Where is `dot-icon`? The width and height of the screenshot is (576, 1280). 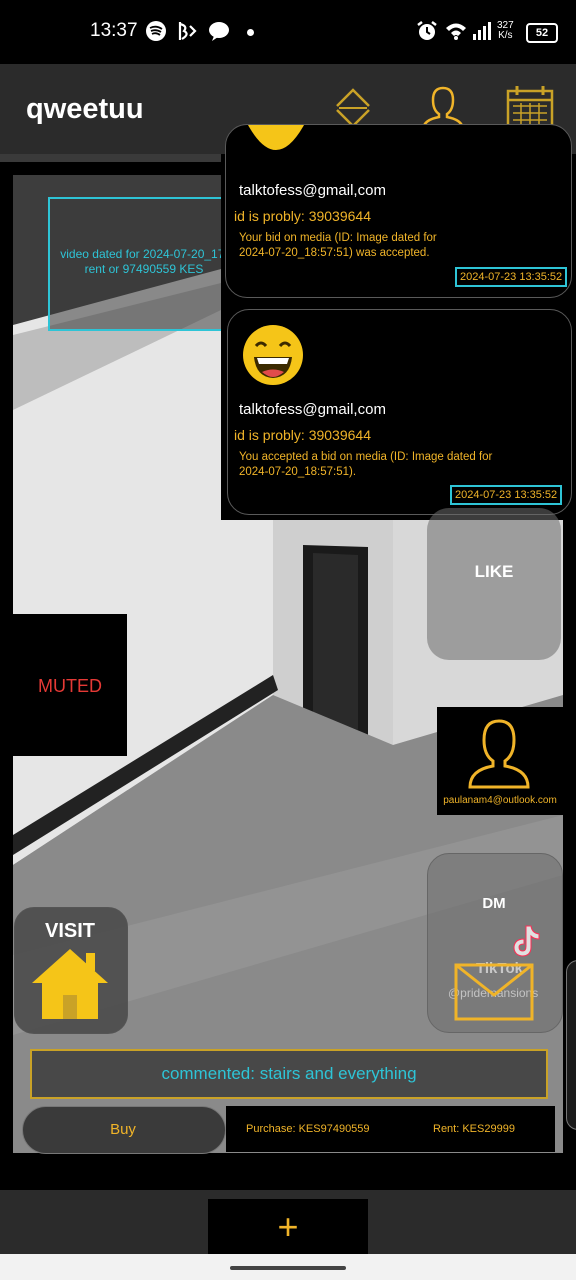 dot-icon is located at coordinates (250, 32).